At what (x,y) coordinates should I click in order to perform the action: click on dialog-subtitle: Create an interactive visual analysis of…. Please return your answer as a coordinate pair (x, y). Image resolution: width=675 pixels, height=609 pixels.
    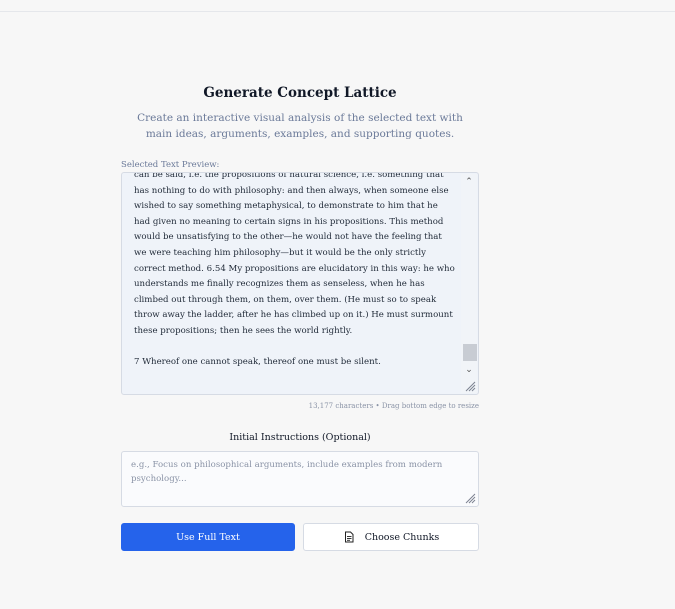
    Looking at the image, I should click on (300, 126).